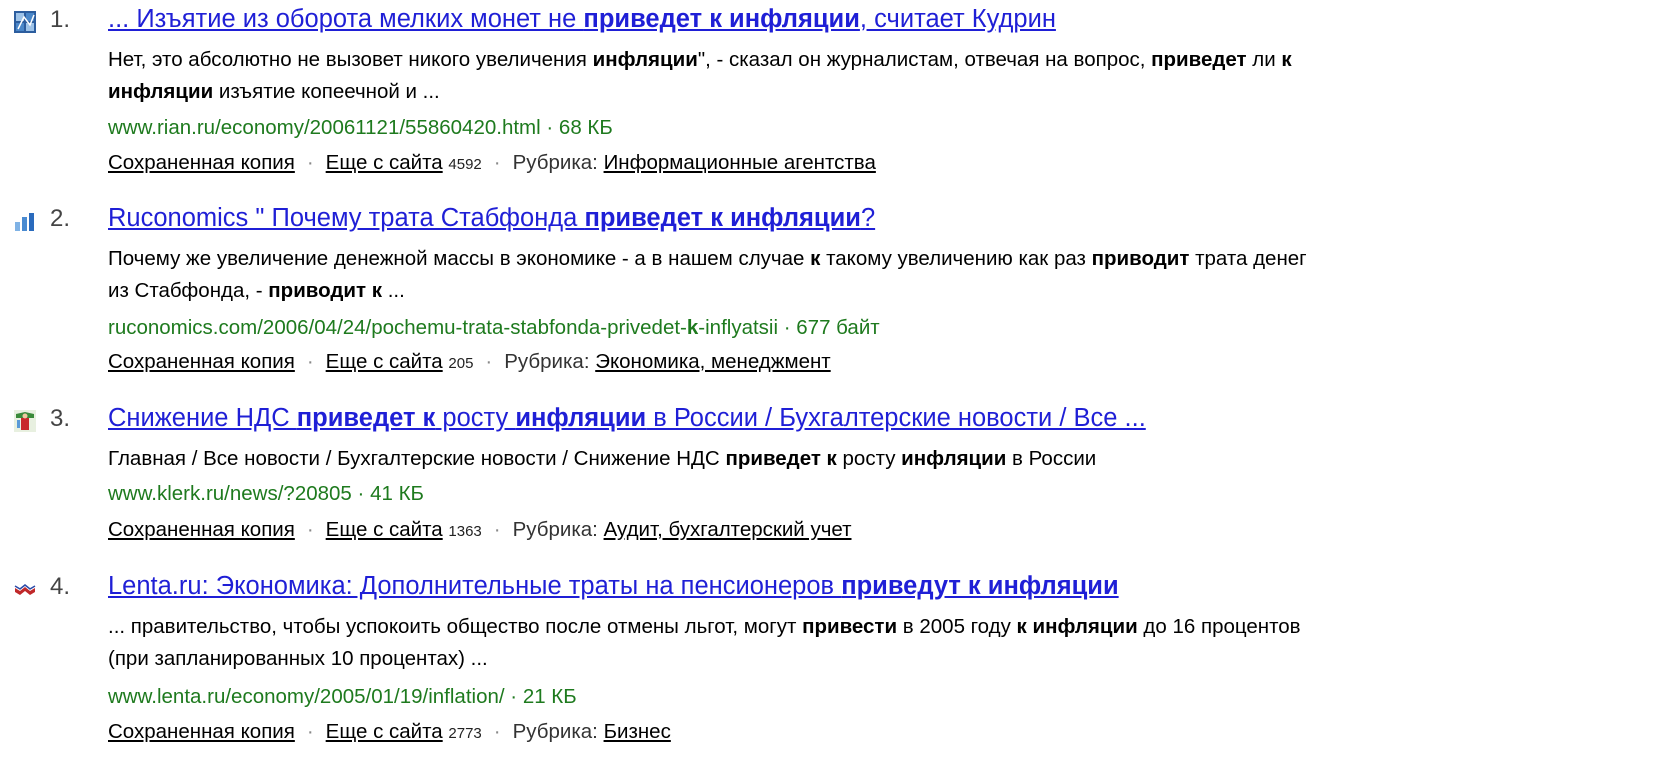 The width and height of the screenshot is (1660, 781). I want to click on more-from-site-count: 1363, so click(465, 531).